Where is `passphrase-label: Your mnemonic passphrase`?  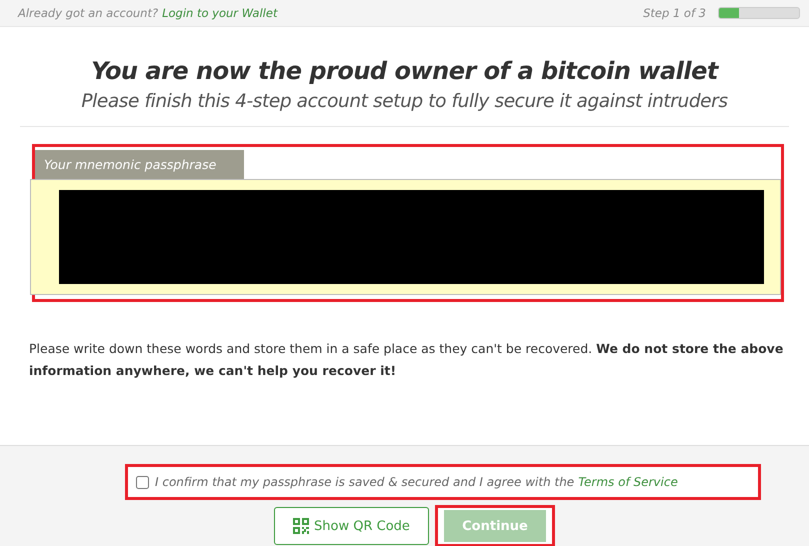 passphrase-label: Your mnemonic passphrase is located at coordinates (139, 164).